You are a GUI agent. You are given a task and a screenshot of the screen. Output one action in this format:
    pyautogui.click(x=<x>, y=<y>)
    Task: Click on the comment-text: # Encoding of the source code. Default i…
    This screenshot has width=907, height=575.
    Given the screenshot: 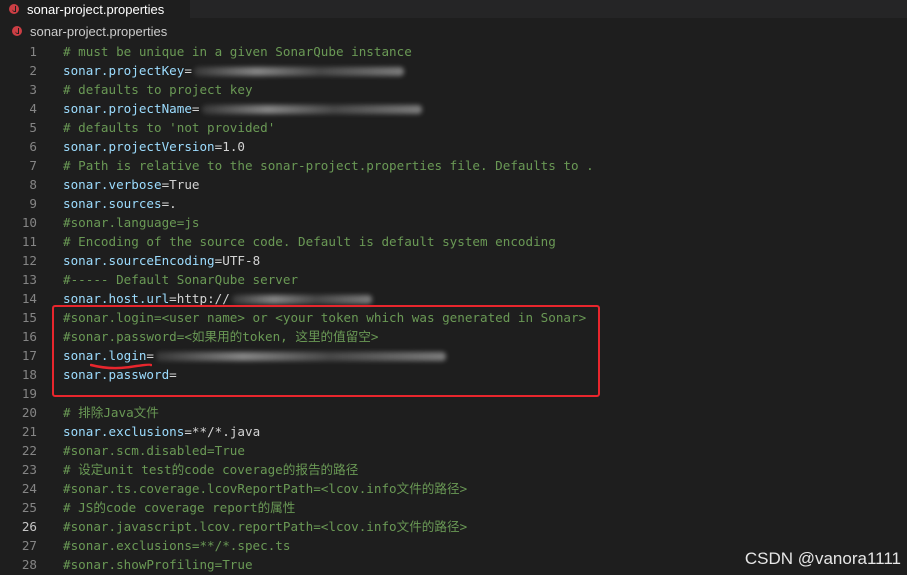 What is the action you would take?
    pyautogui.click(x=309, y=241)
    